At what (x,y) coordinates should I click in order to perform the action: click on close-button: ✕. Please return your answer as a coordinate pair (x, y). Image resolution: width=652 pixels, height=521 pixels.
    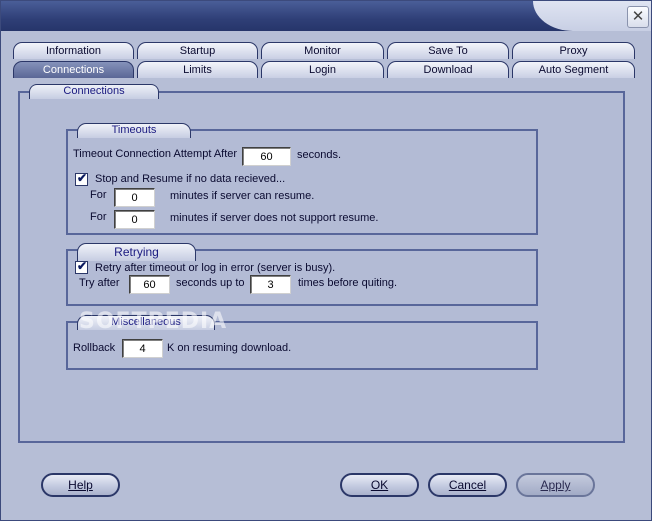
    Looking at the image, I should click on (638, 17).